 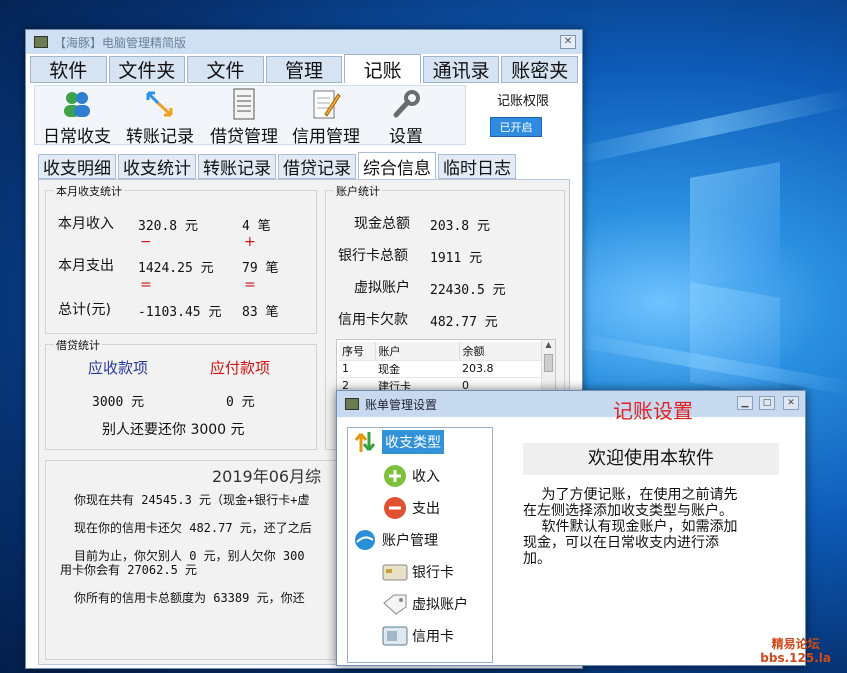 I want to click on daily-income-expense-button: 日常收支, so click(x=77, y=117).